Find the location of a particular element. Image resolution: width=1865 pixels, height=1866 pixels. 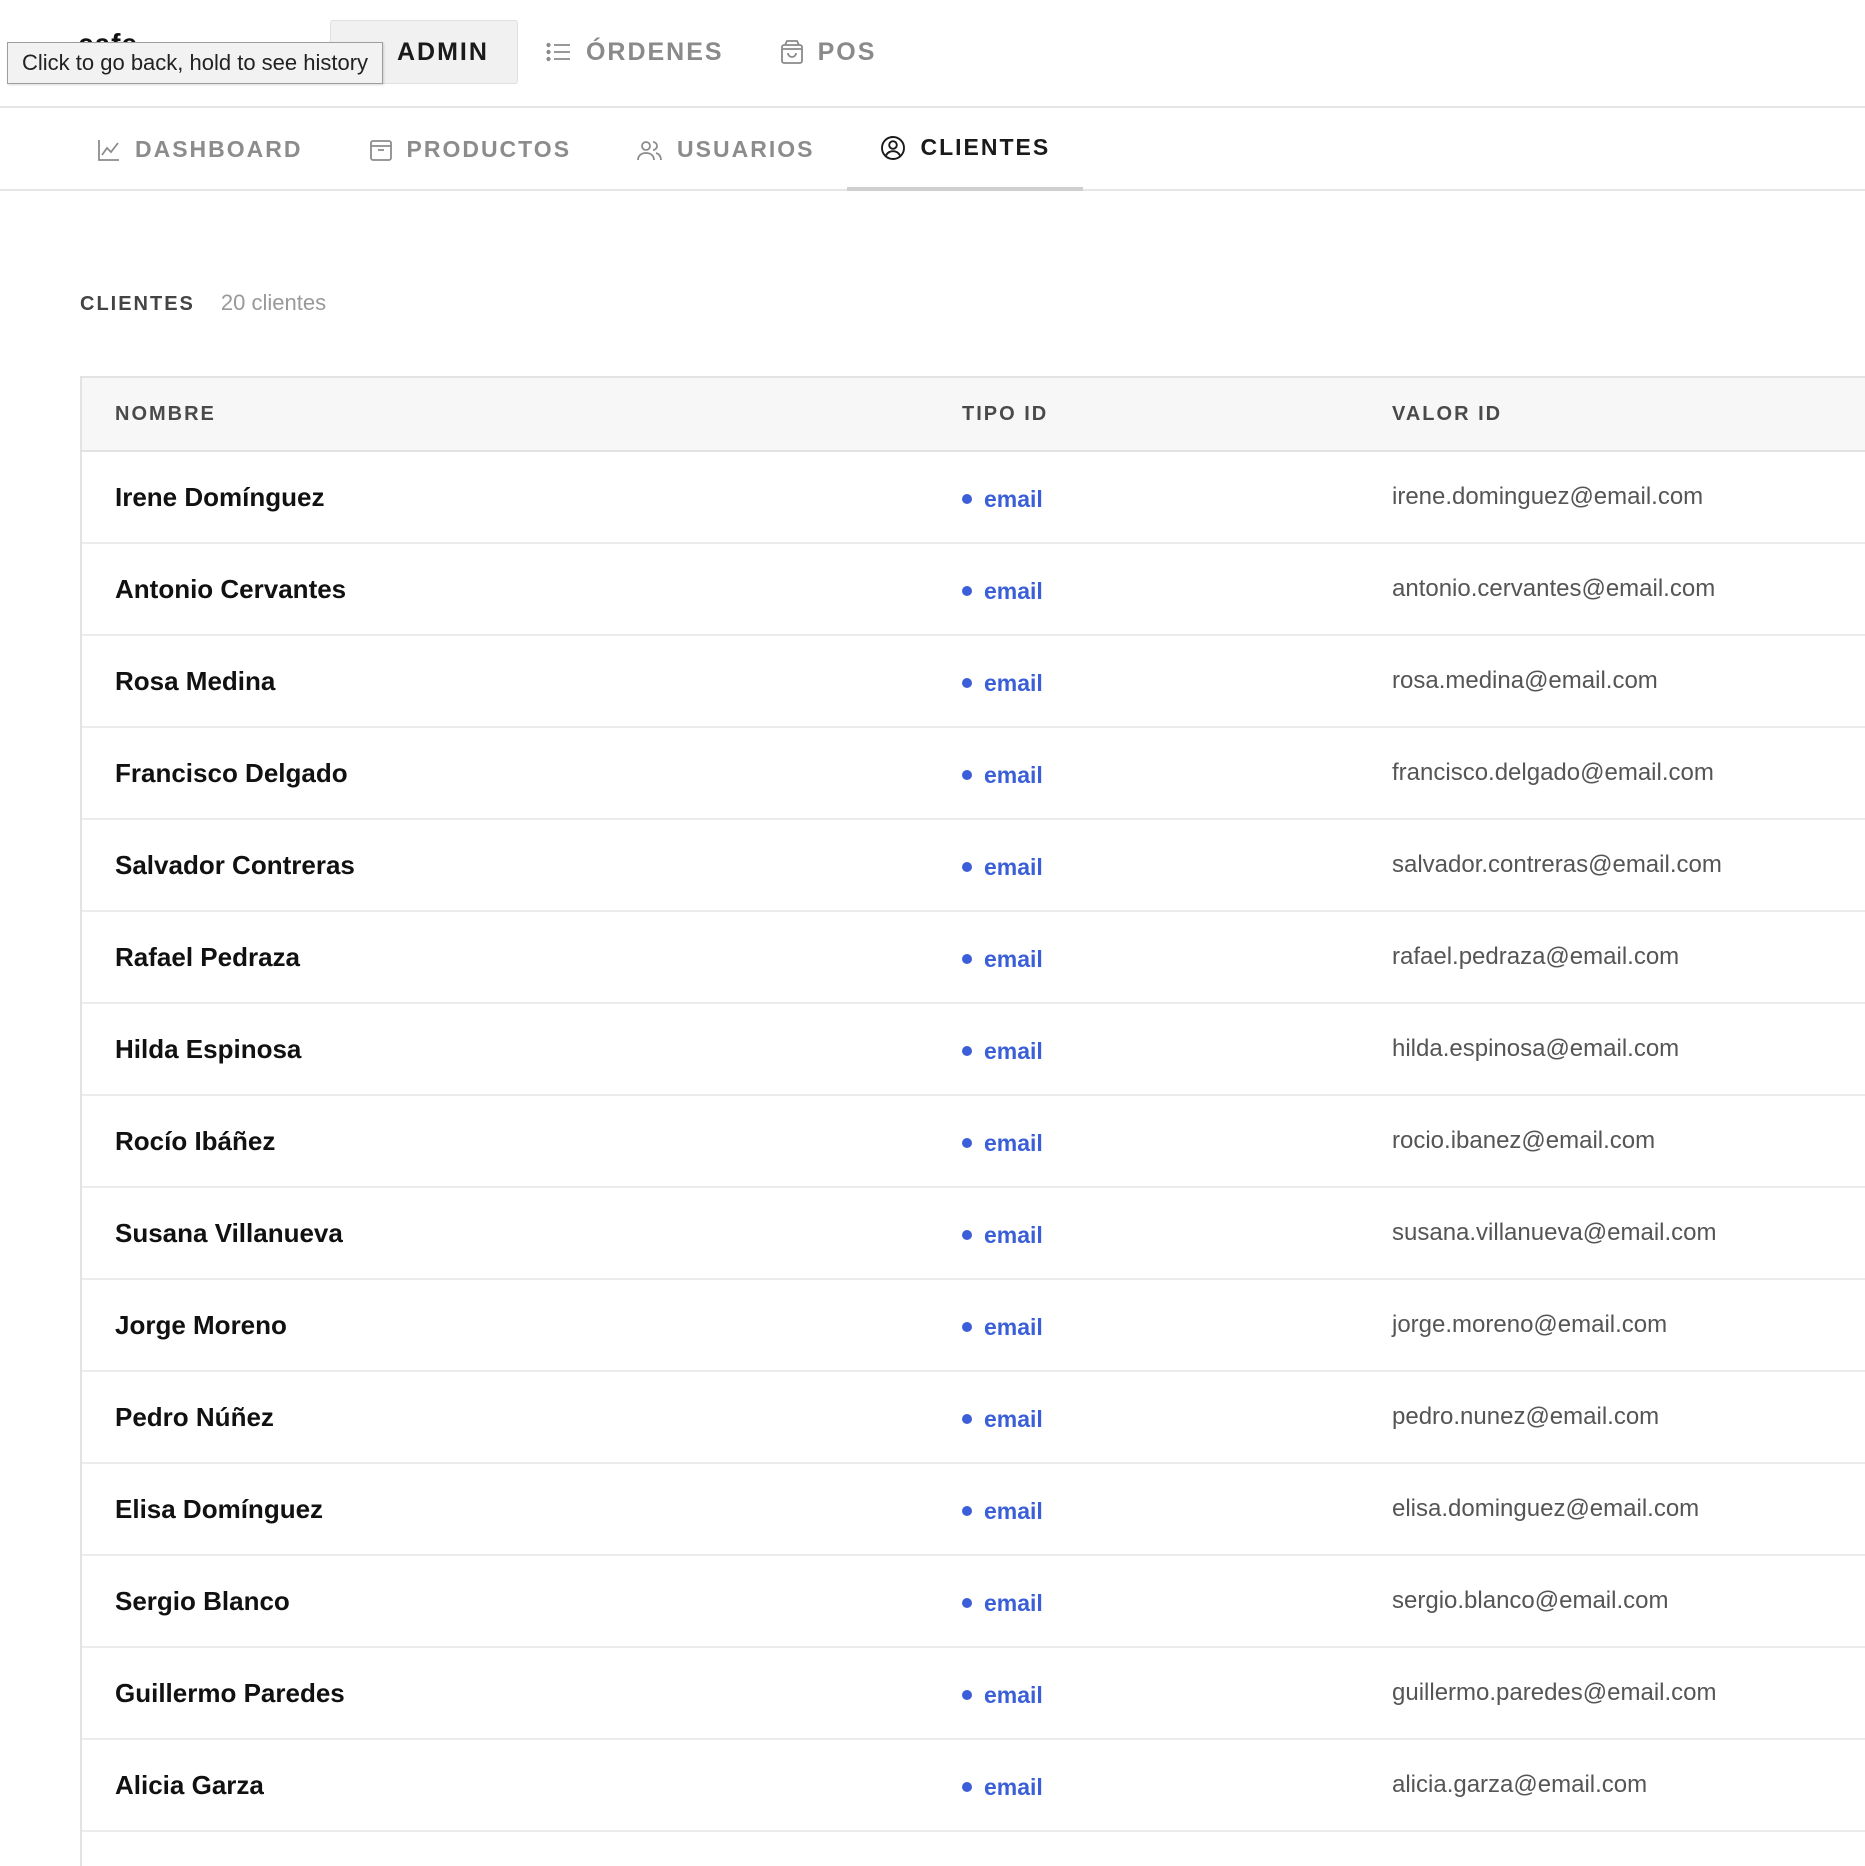

table-row: Alicia Garza email alicia.garza@email.com is located at coordinates (973, 1786).